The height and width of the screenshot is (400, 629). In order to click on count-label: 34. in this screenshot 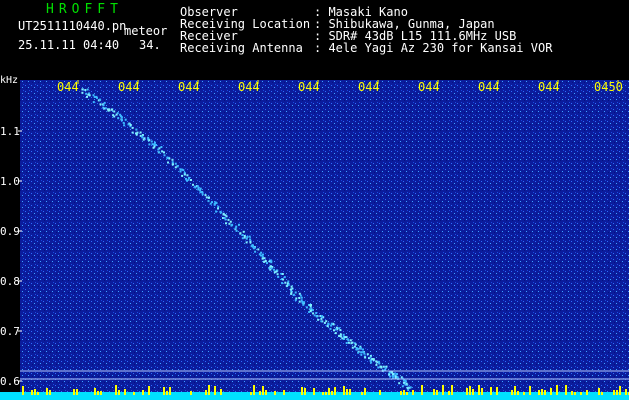, I will do `click(150, 45)`.